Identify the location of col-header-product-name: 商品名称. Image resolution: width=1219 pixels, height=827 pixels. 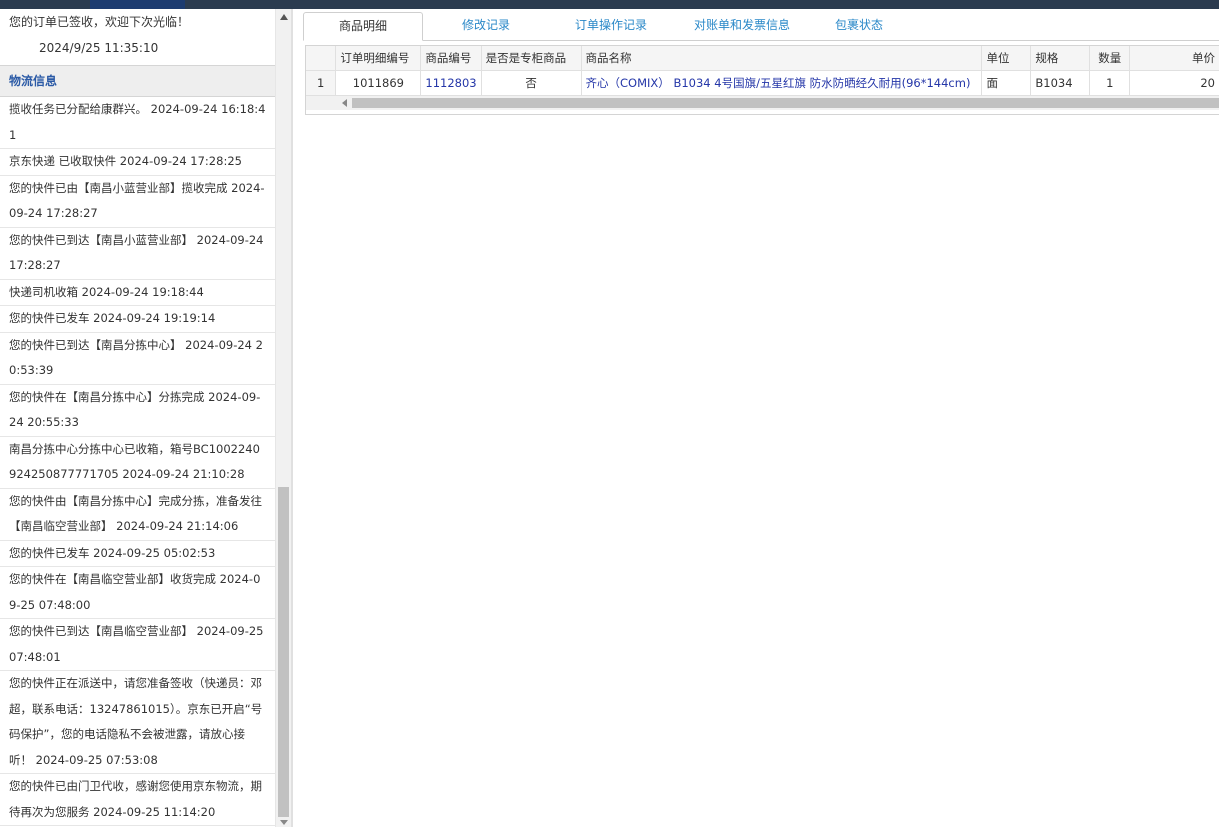
(782, 58).